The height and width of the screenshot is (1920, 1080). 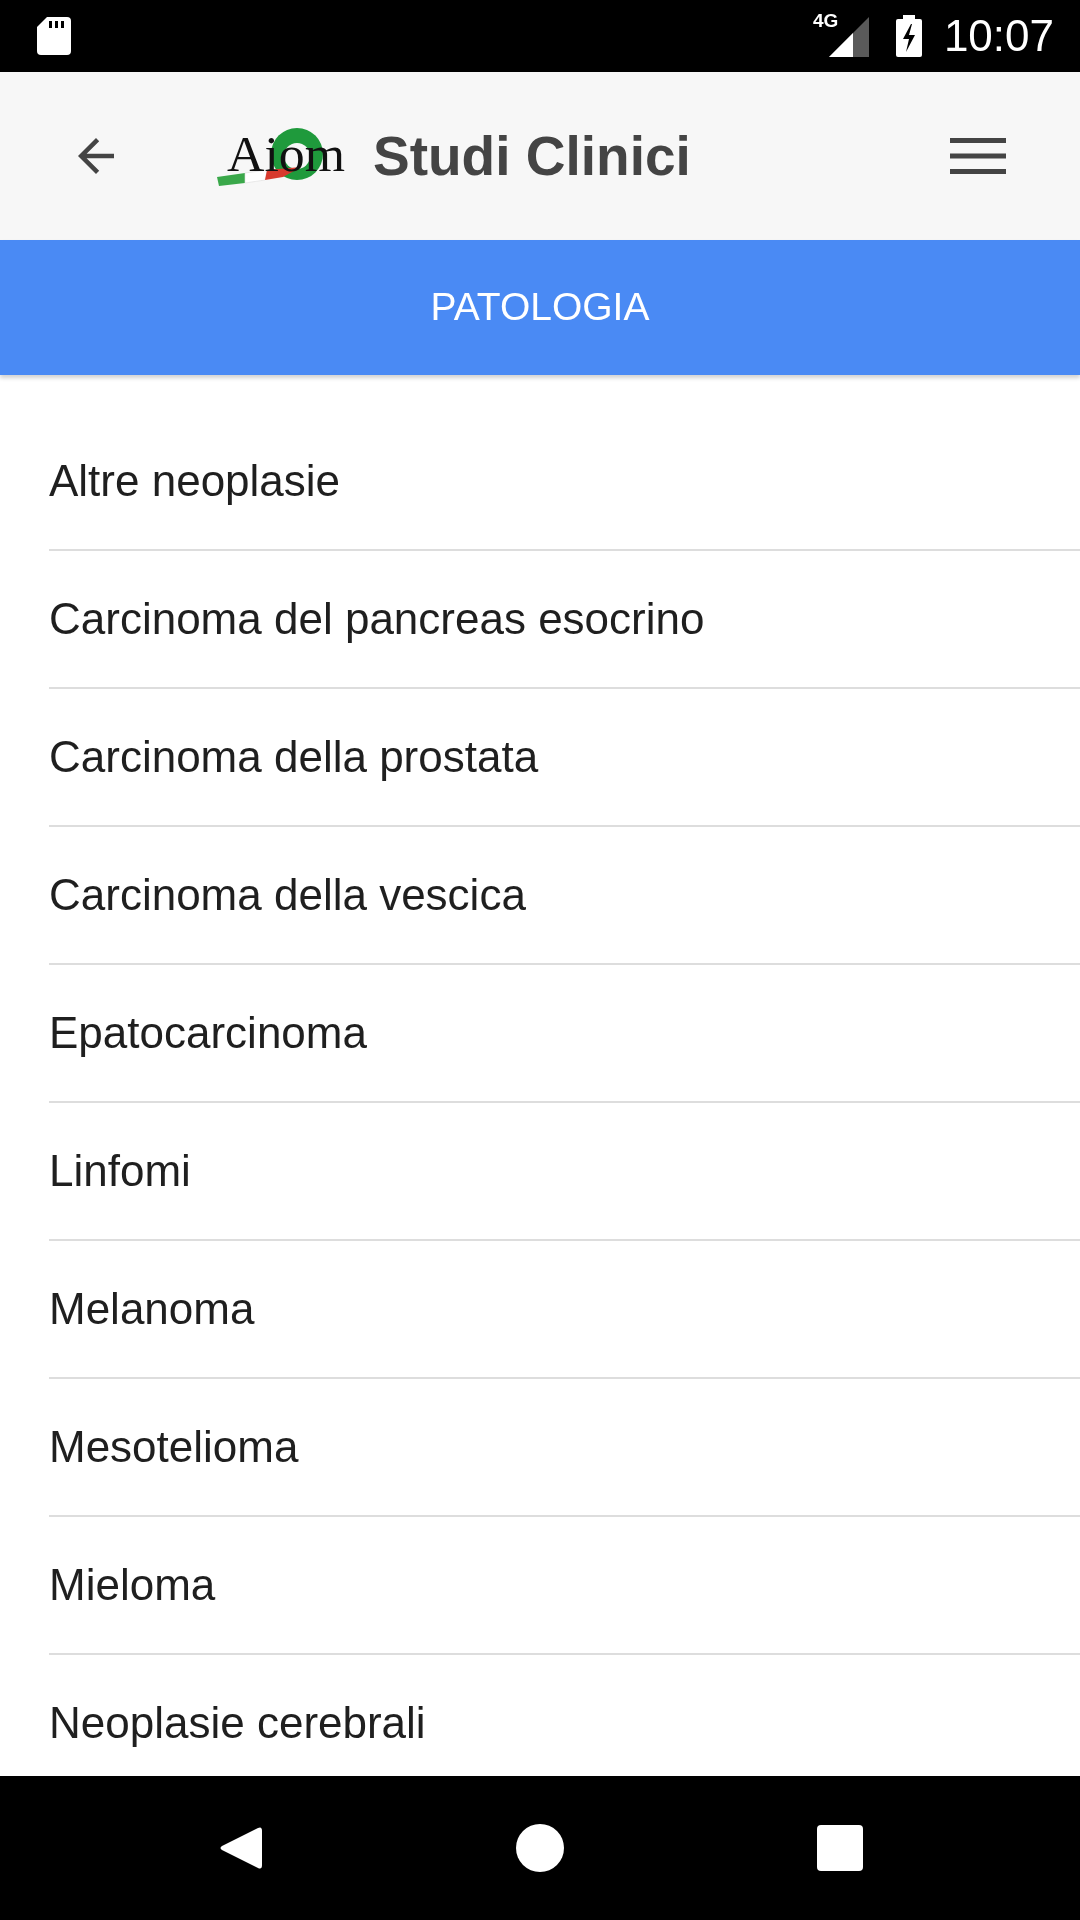 I want to click on battery-charging-icon, so click(x=908, y=36).